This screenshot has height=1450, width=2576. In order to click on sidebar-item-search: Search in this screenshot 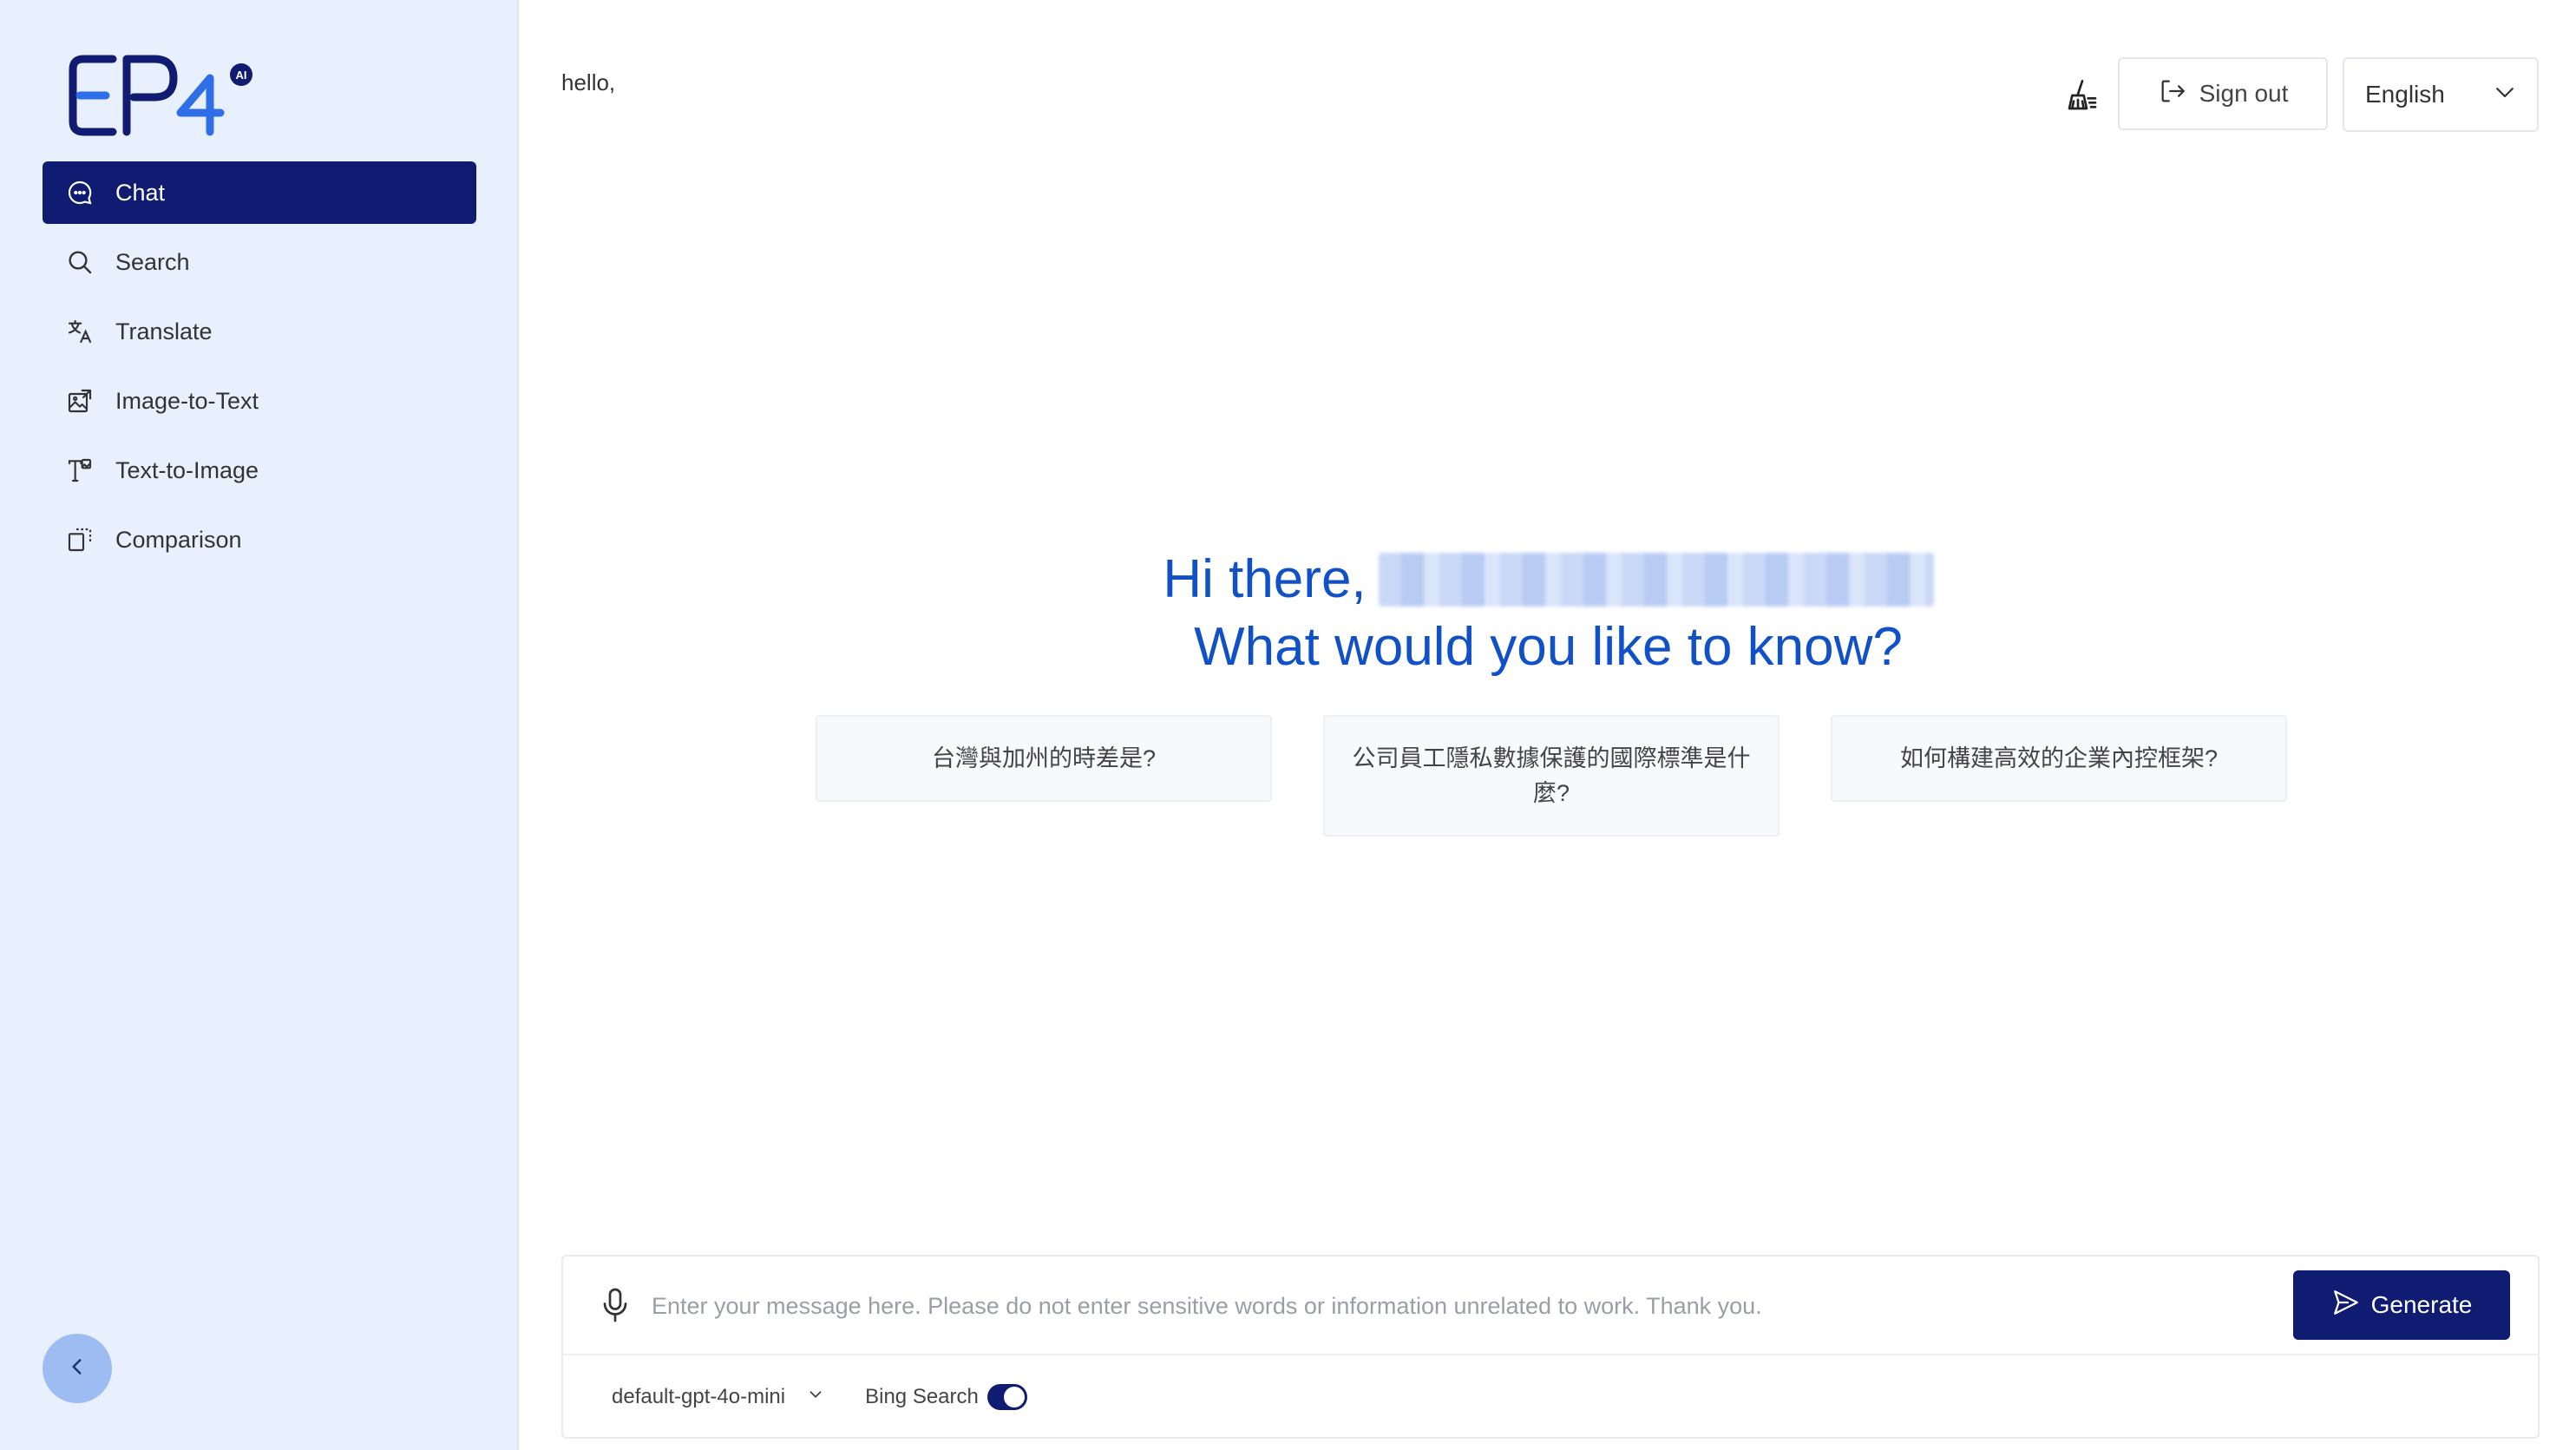, I will do `click(259, 262)`.